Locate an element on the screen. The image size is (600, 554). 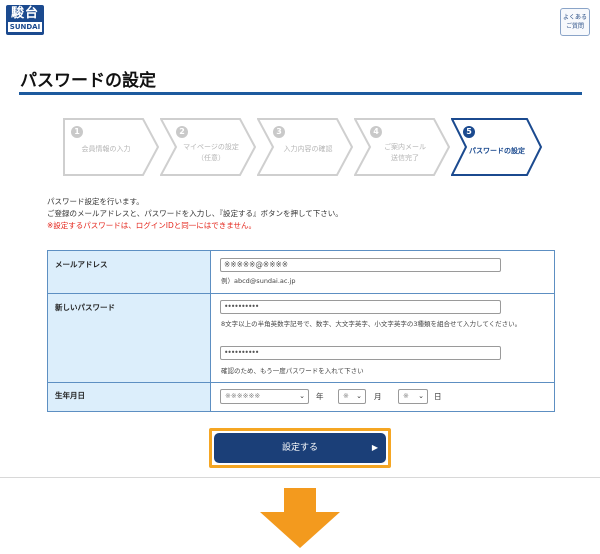
step-2-label: マイページの設定 （任意） is located at coordinates (211, 152).